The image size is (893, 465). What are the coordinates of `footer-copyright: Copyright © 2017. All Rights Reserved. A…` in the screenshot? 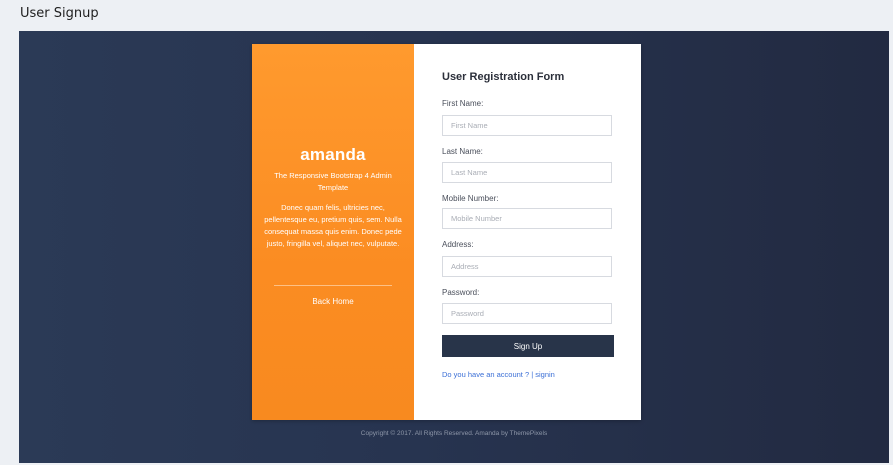 It's located at (454, 433).